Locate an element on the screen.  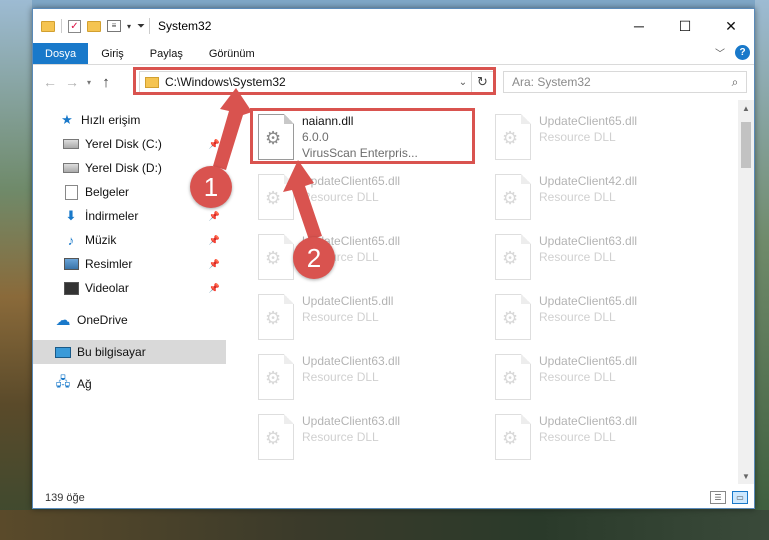
address-bar: C:\Windows\System32 ⌄ ↻ is located at coordinates (316, 82).